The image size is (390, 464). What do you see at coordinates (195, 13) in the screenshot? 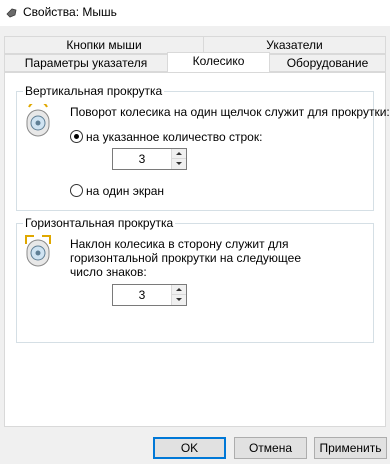
I see `title-bar: Свойства: Мышь` at bounding box center [195, 13].